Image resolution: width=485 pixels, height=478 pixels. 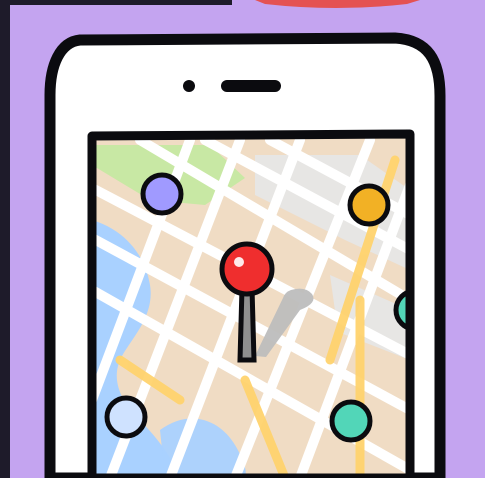 What do you see at coordinates (247, 324) in the screenshot?
I see `pin-needle` at bounding box center [247, 324].